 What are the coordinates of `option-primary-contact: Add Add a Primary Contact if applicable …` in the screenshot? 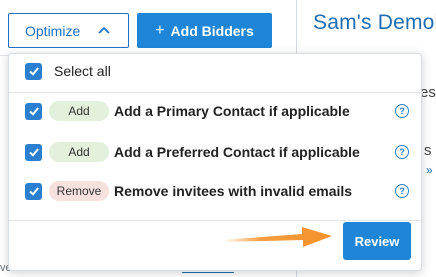 It's located at (216, 111).